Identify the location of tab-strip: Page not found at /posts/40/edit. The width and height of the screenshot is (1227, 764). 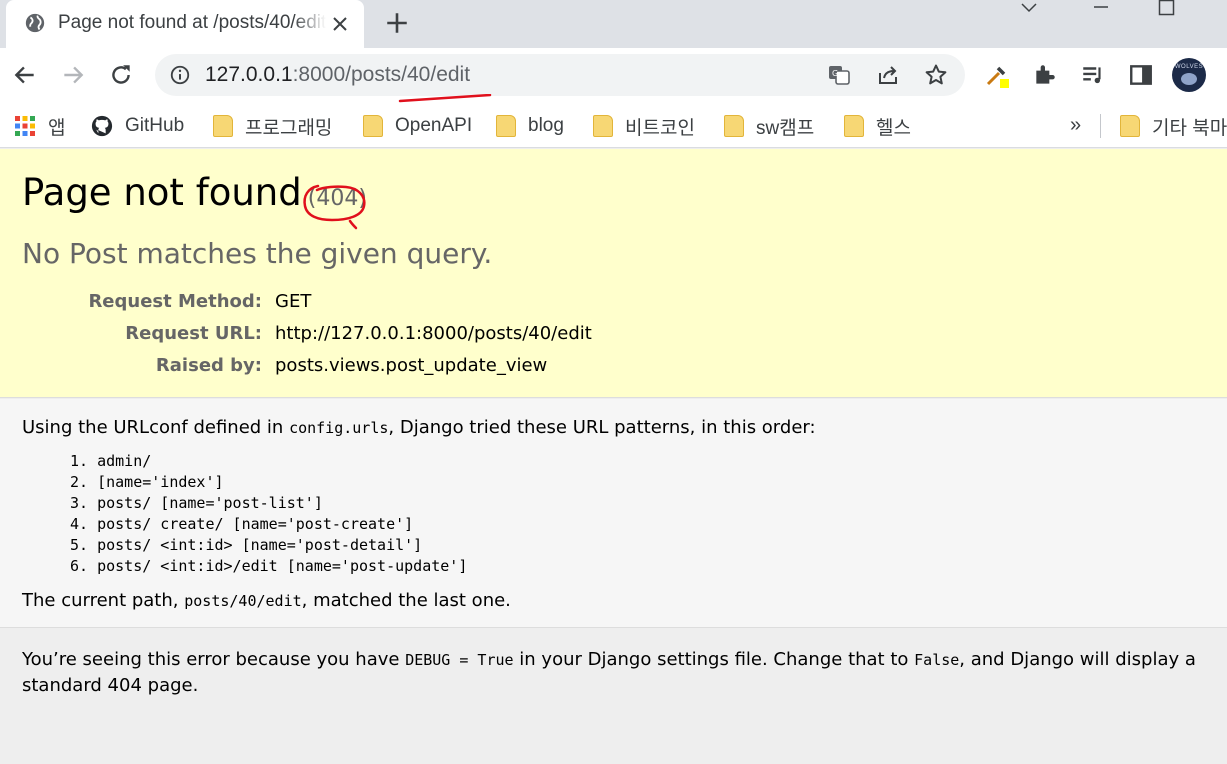
(613, 24).